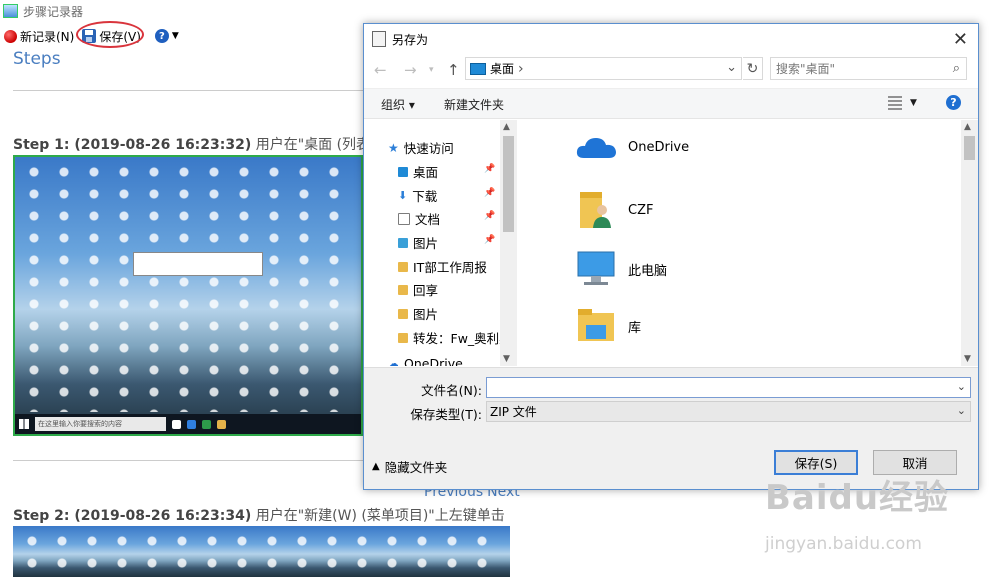 The image size is (1000, 577). I want to click on file-list-scrollbar: ▲ ▼, so click(969, 243).